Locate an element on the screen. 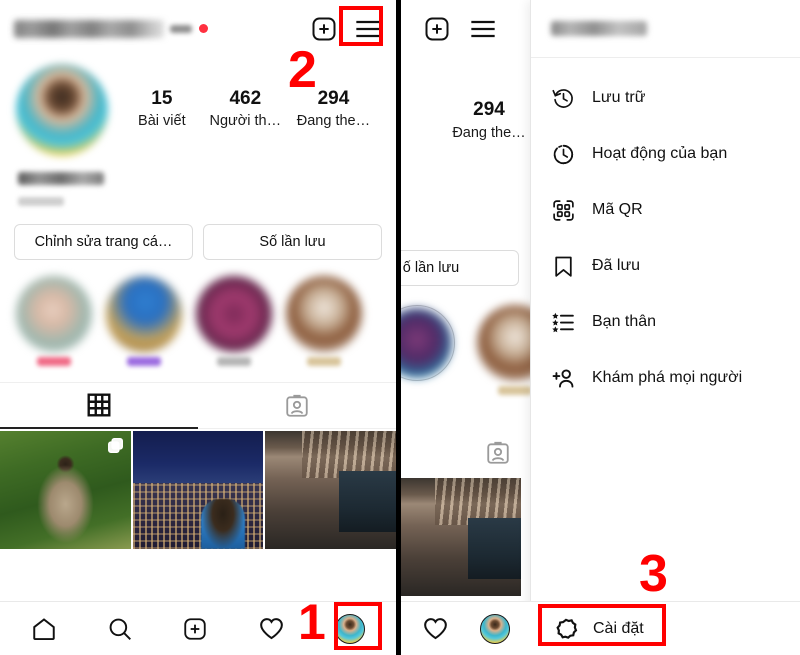 This screenshot has width=800, height=655. settings-label: Cài đặt is located at coordinates (618, 628).